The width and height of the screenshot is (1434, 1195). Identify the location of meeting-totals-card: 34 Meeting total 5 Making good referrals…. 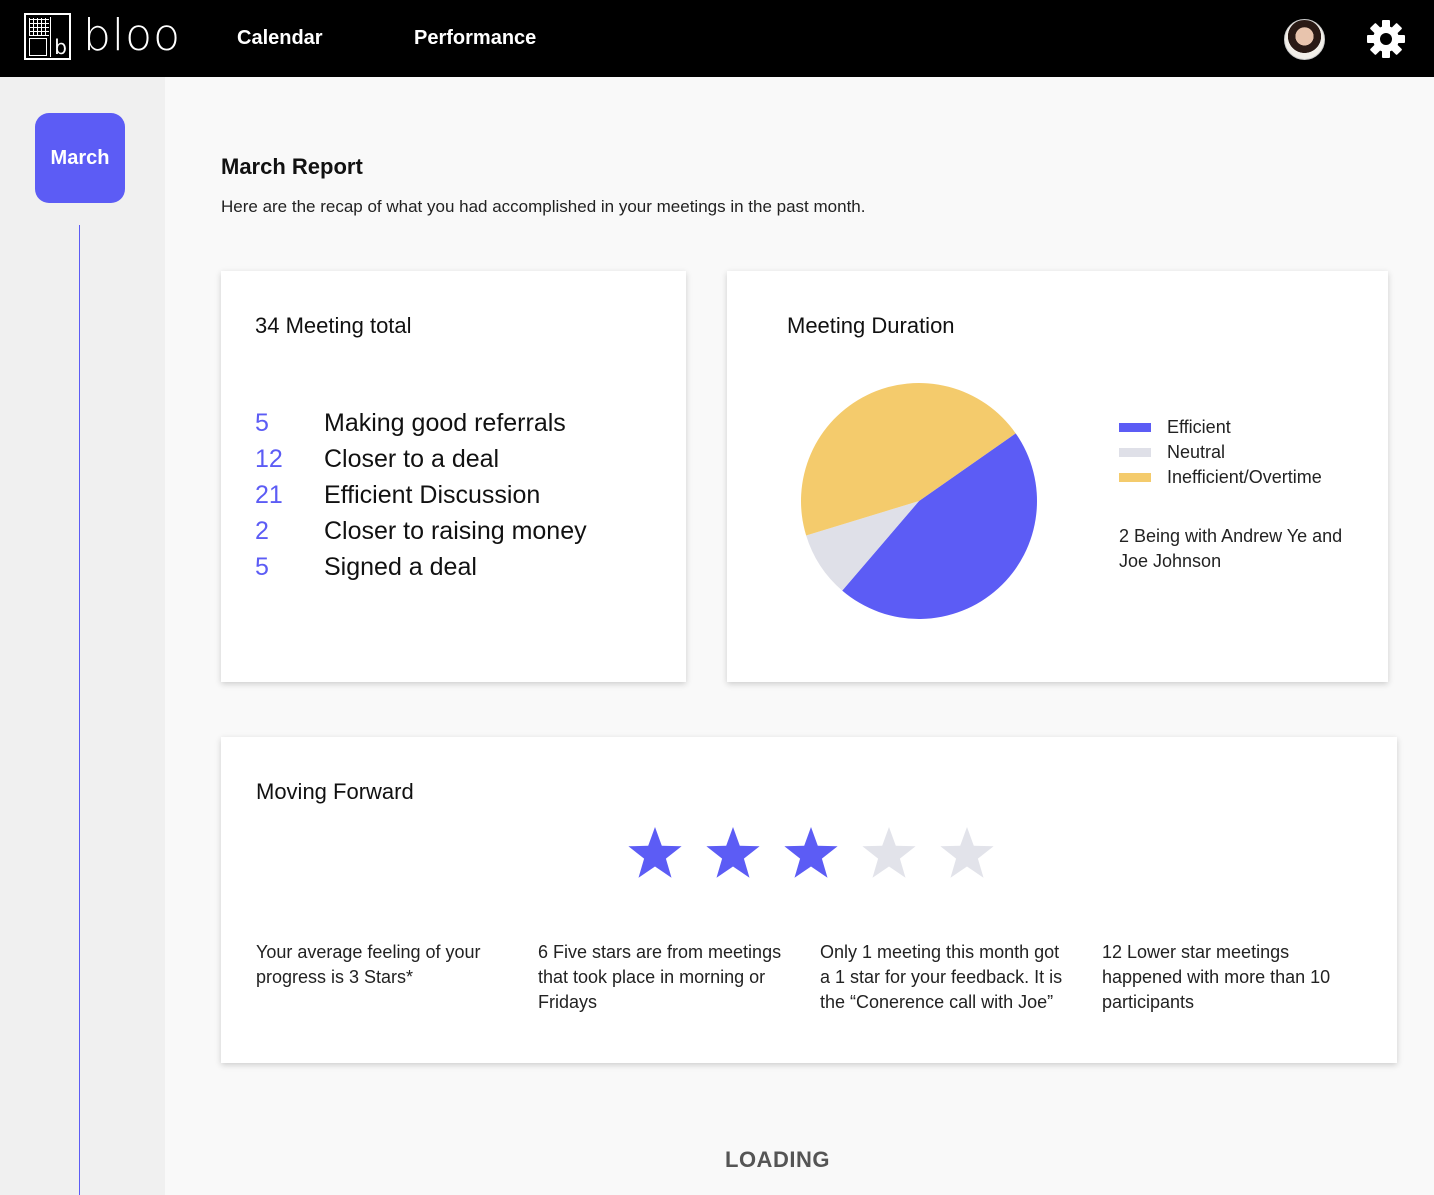
(453, 476).